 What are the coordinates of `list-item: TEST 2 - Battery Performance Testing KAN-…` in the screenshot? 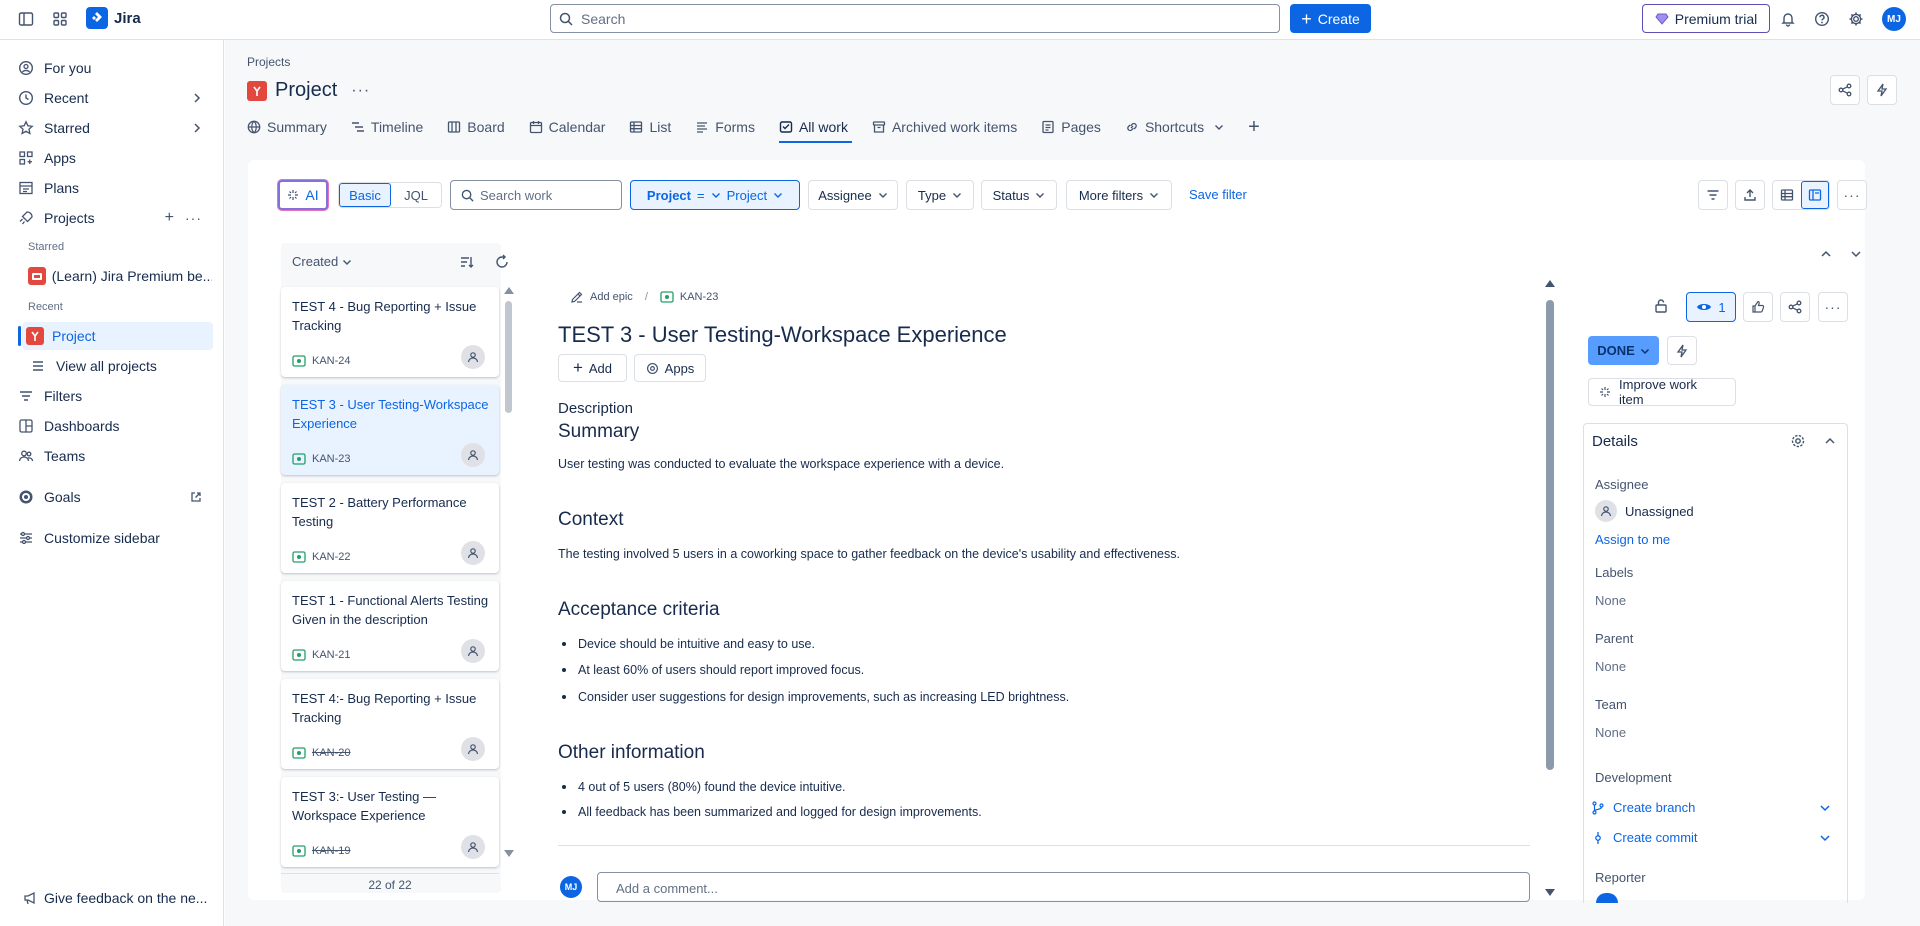 It's located at (390, 528).